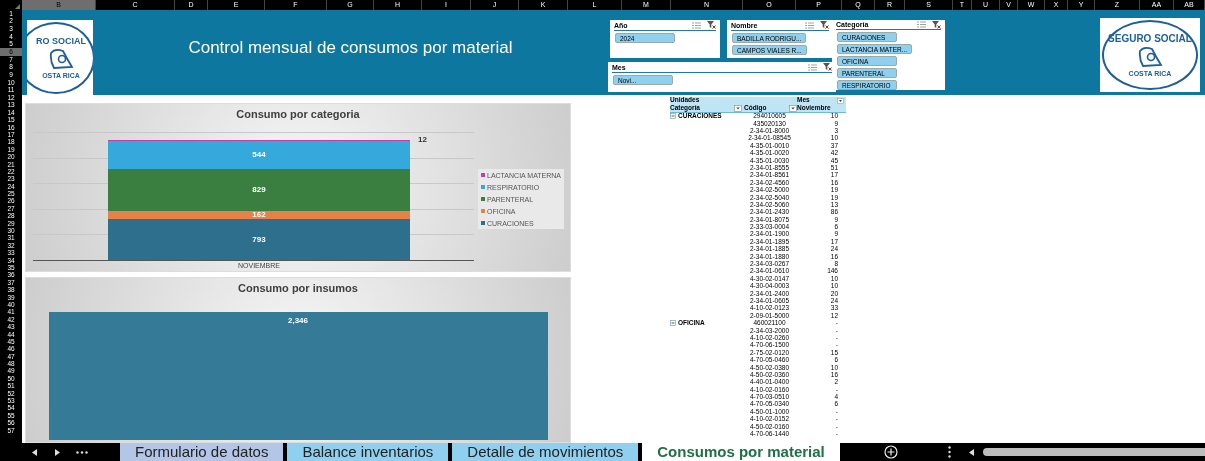 The height and width of the screenshot is (461, 1205). Describe the element at coordinates (82, 452) in the screenshot. I see `more-icon` at that location.